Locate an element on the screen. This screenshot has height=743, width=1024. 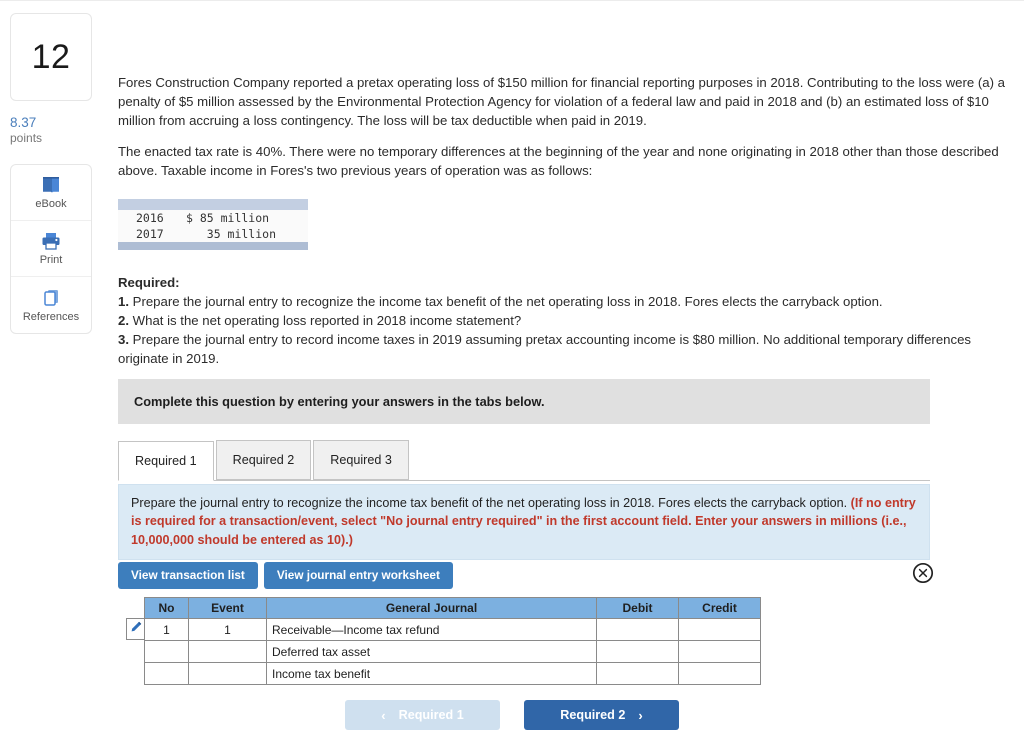
journal-header-row: No Event General Journal Debit Credit is located at coordinates (452, 608).